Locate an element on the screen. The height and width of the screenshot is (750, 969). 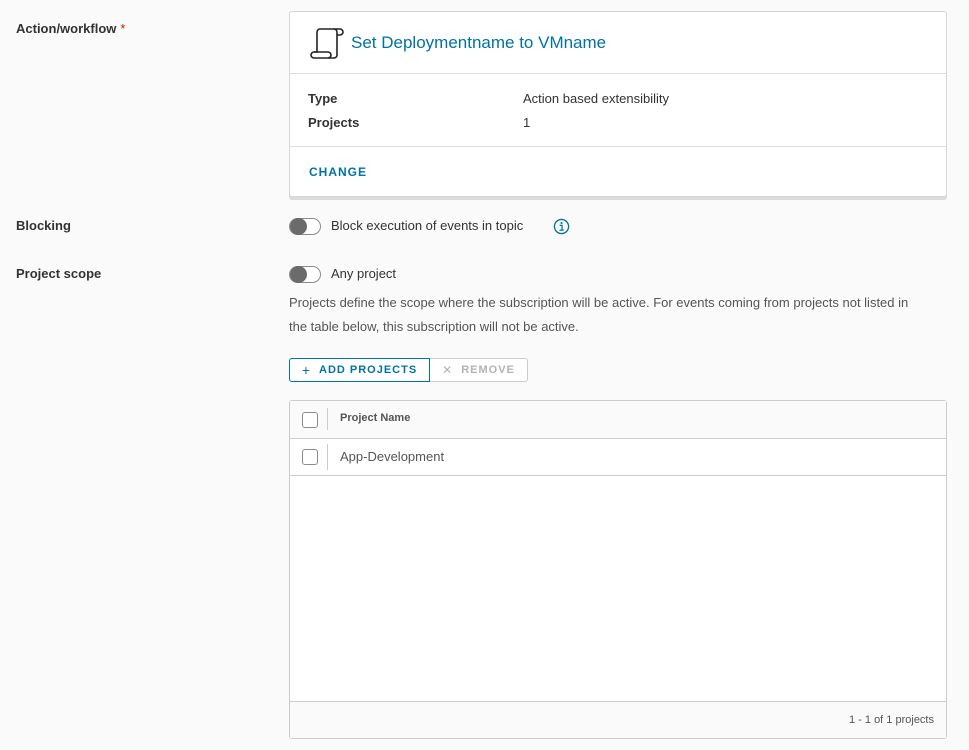
required-asterisk: * is located at coordinates (123, 28).